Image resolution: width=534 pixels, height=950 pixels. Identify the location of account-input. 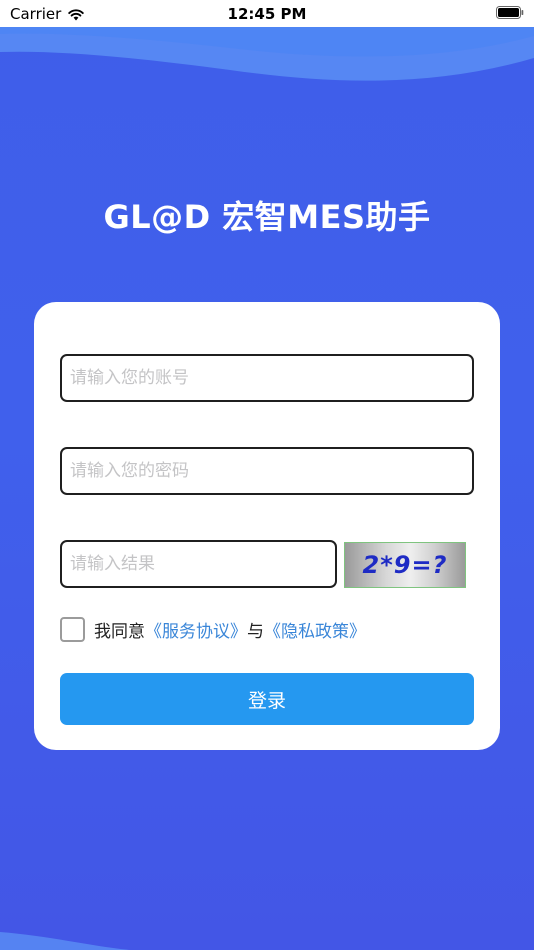
(267, 378).